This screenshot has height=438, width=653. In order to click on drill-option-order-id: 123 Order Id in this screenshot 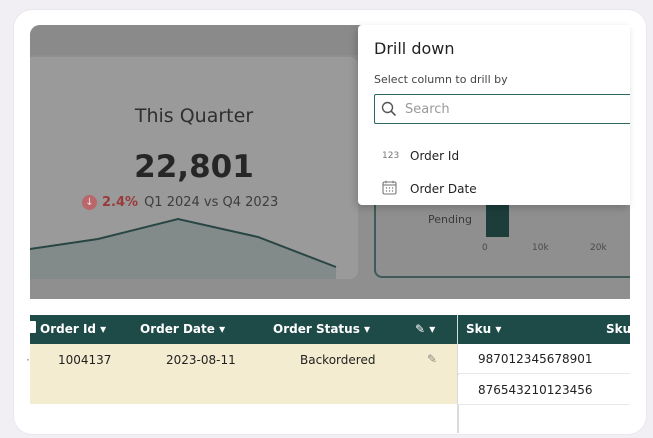, I will do `click(420, 156)`.